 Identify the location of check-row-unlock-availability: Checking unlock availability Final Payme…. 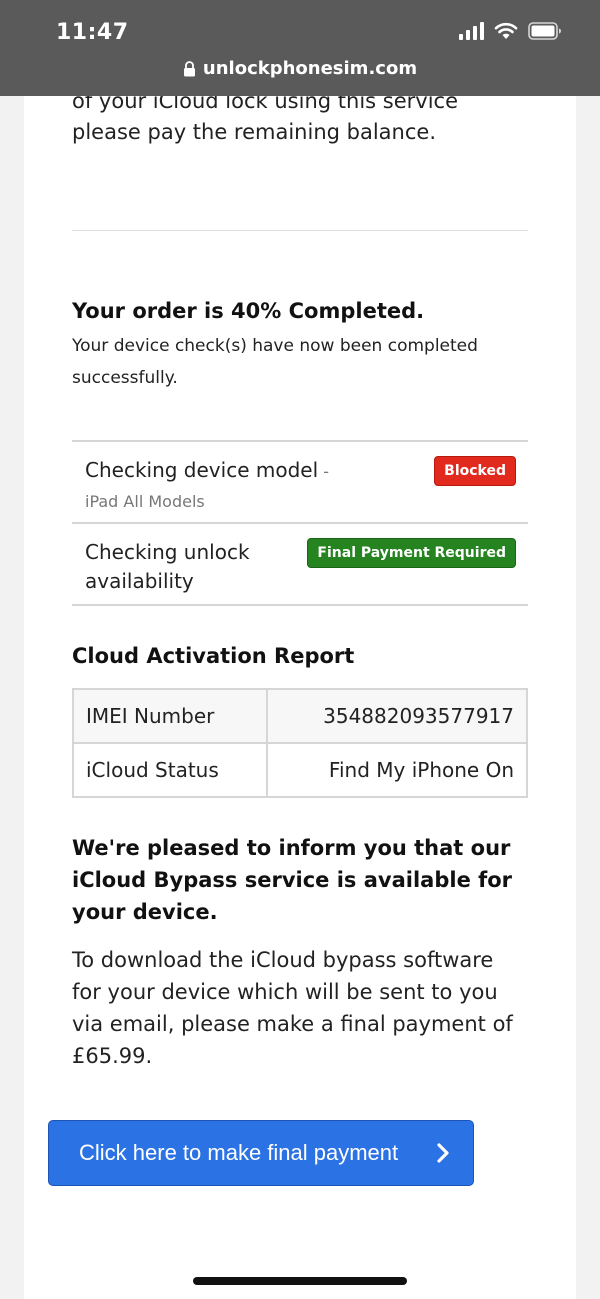
(300, 565).